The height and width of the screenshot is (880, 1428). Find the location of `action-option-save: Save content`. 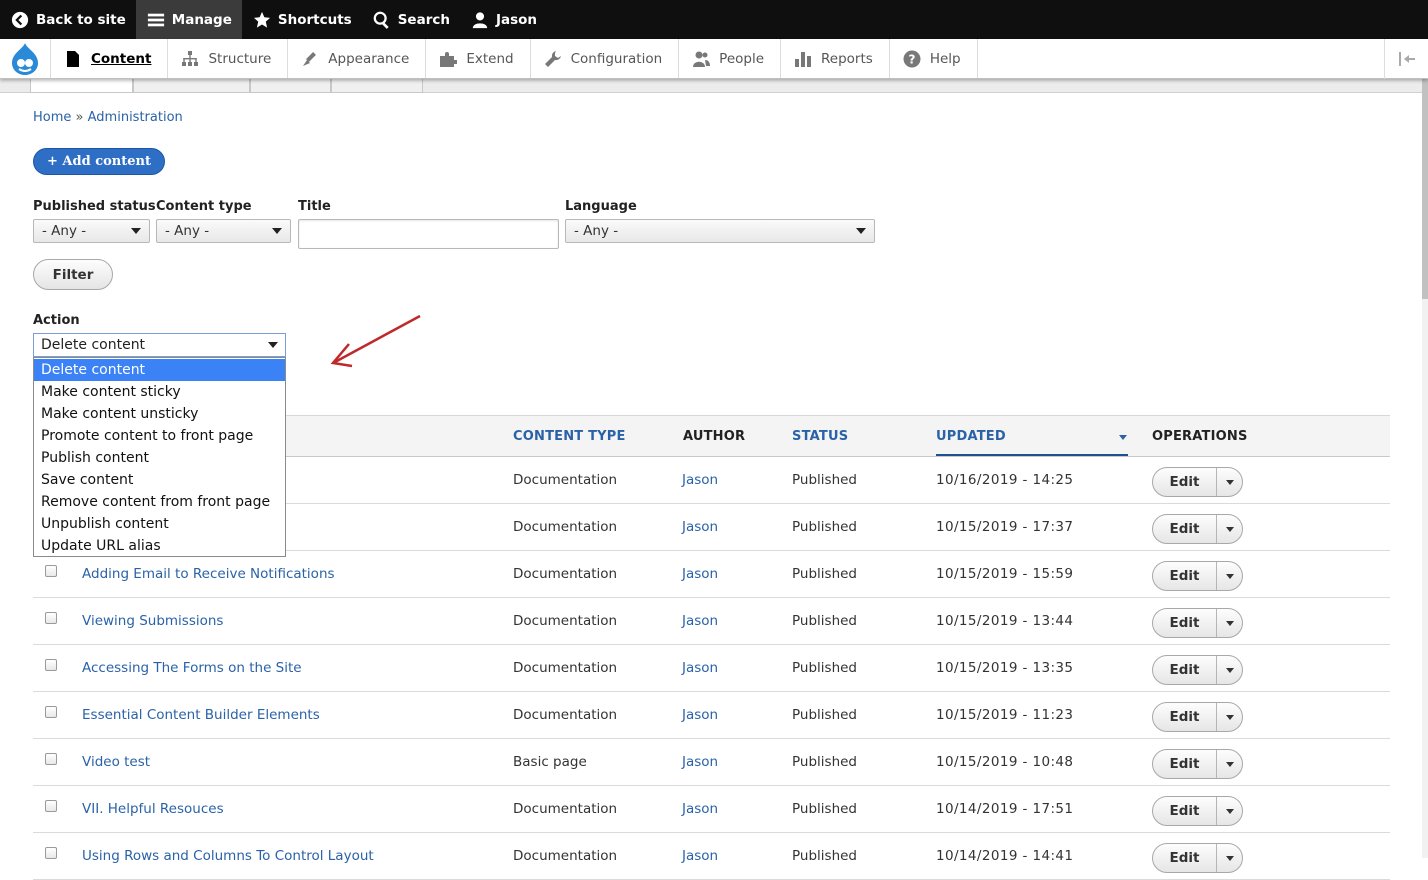

action-option-save: Save content is located at coordinates (159, 480).